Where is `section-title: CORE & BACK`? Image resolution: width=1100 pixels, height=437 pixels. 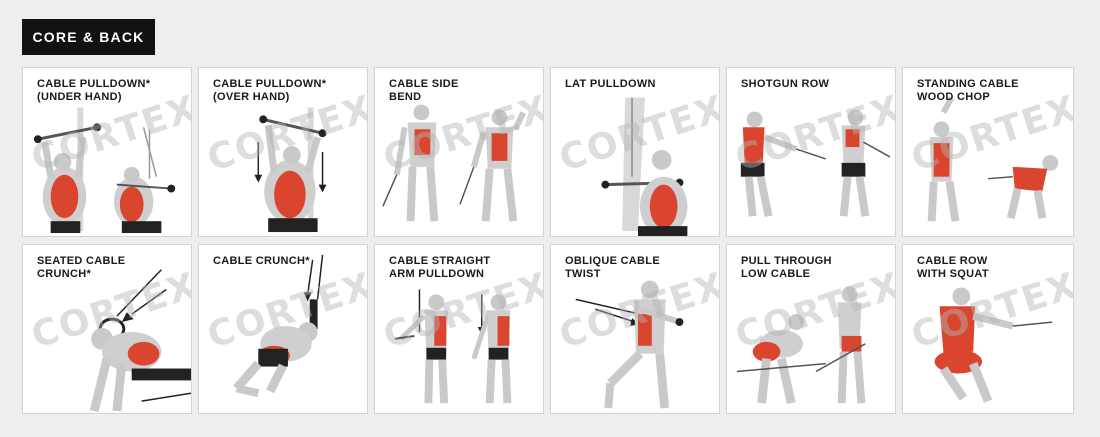 section-title: CORE & BACK is located at coordinates (88, 37).